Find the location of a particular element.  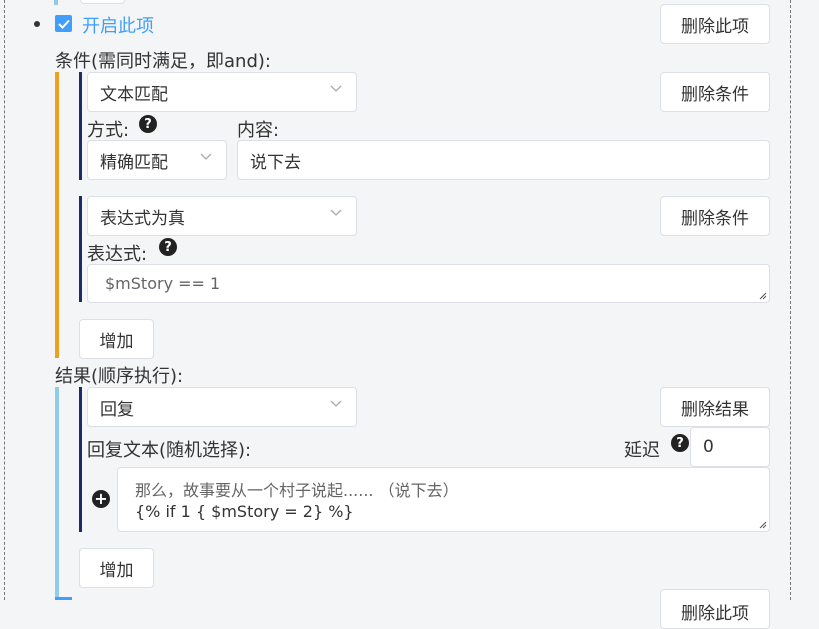

check-icon is located at coordinates (63, 24).